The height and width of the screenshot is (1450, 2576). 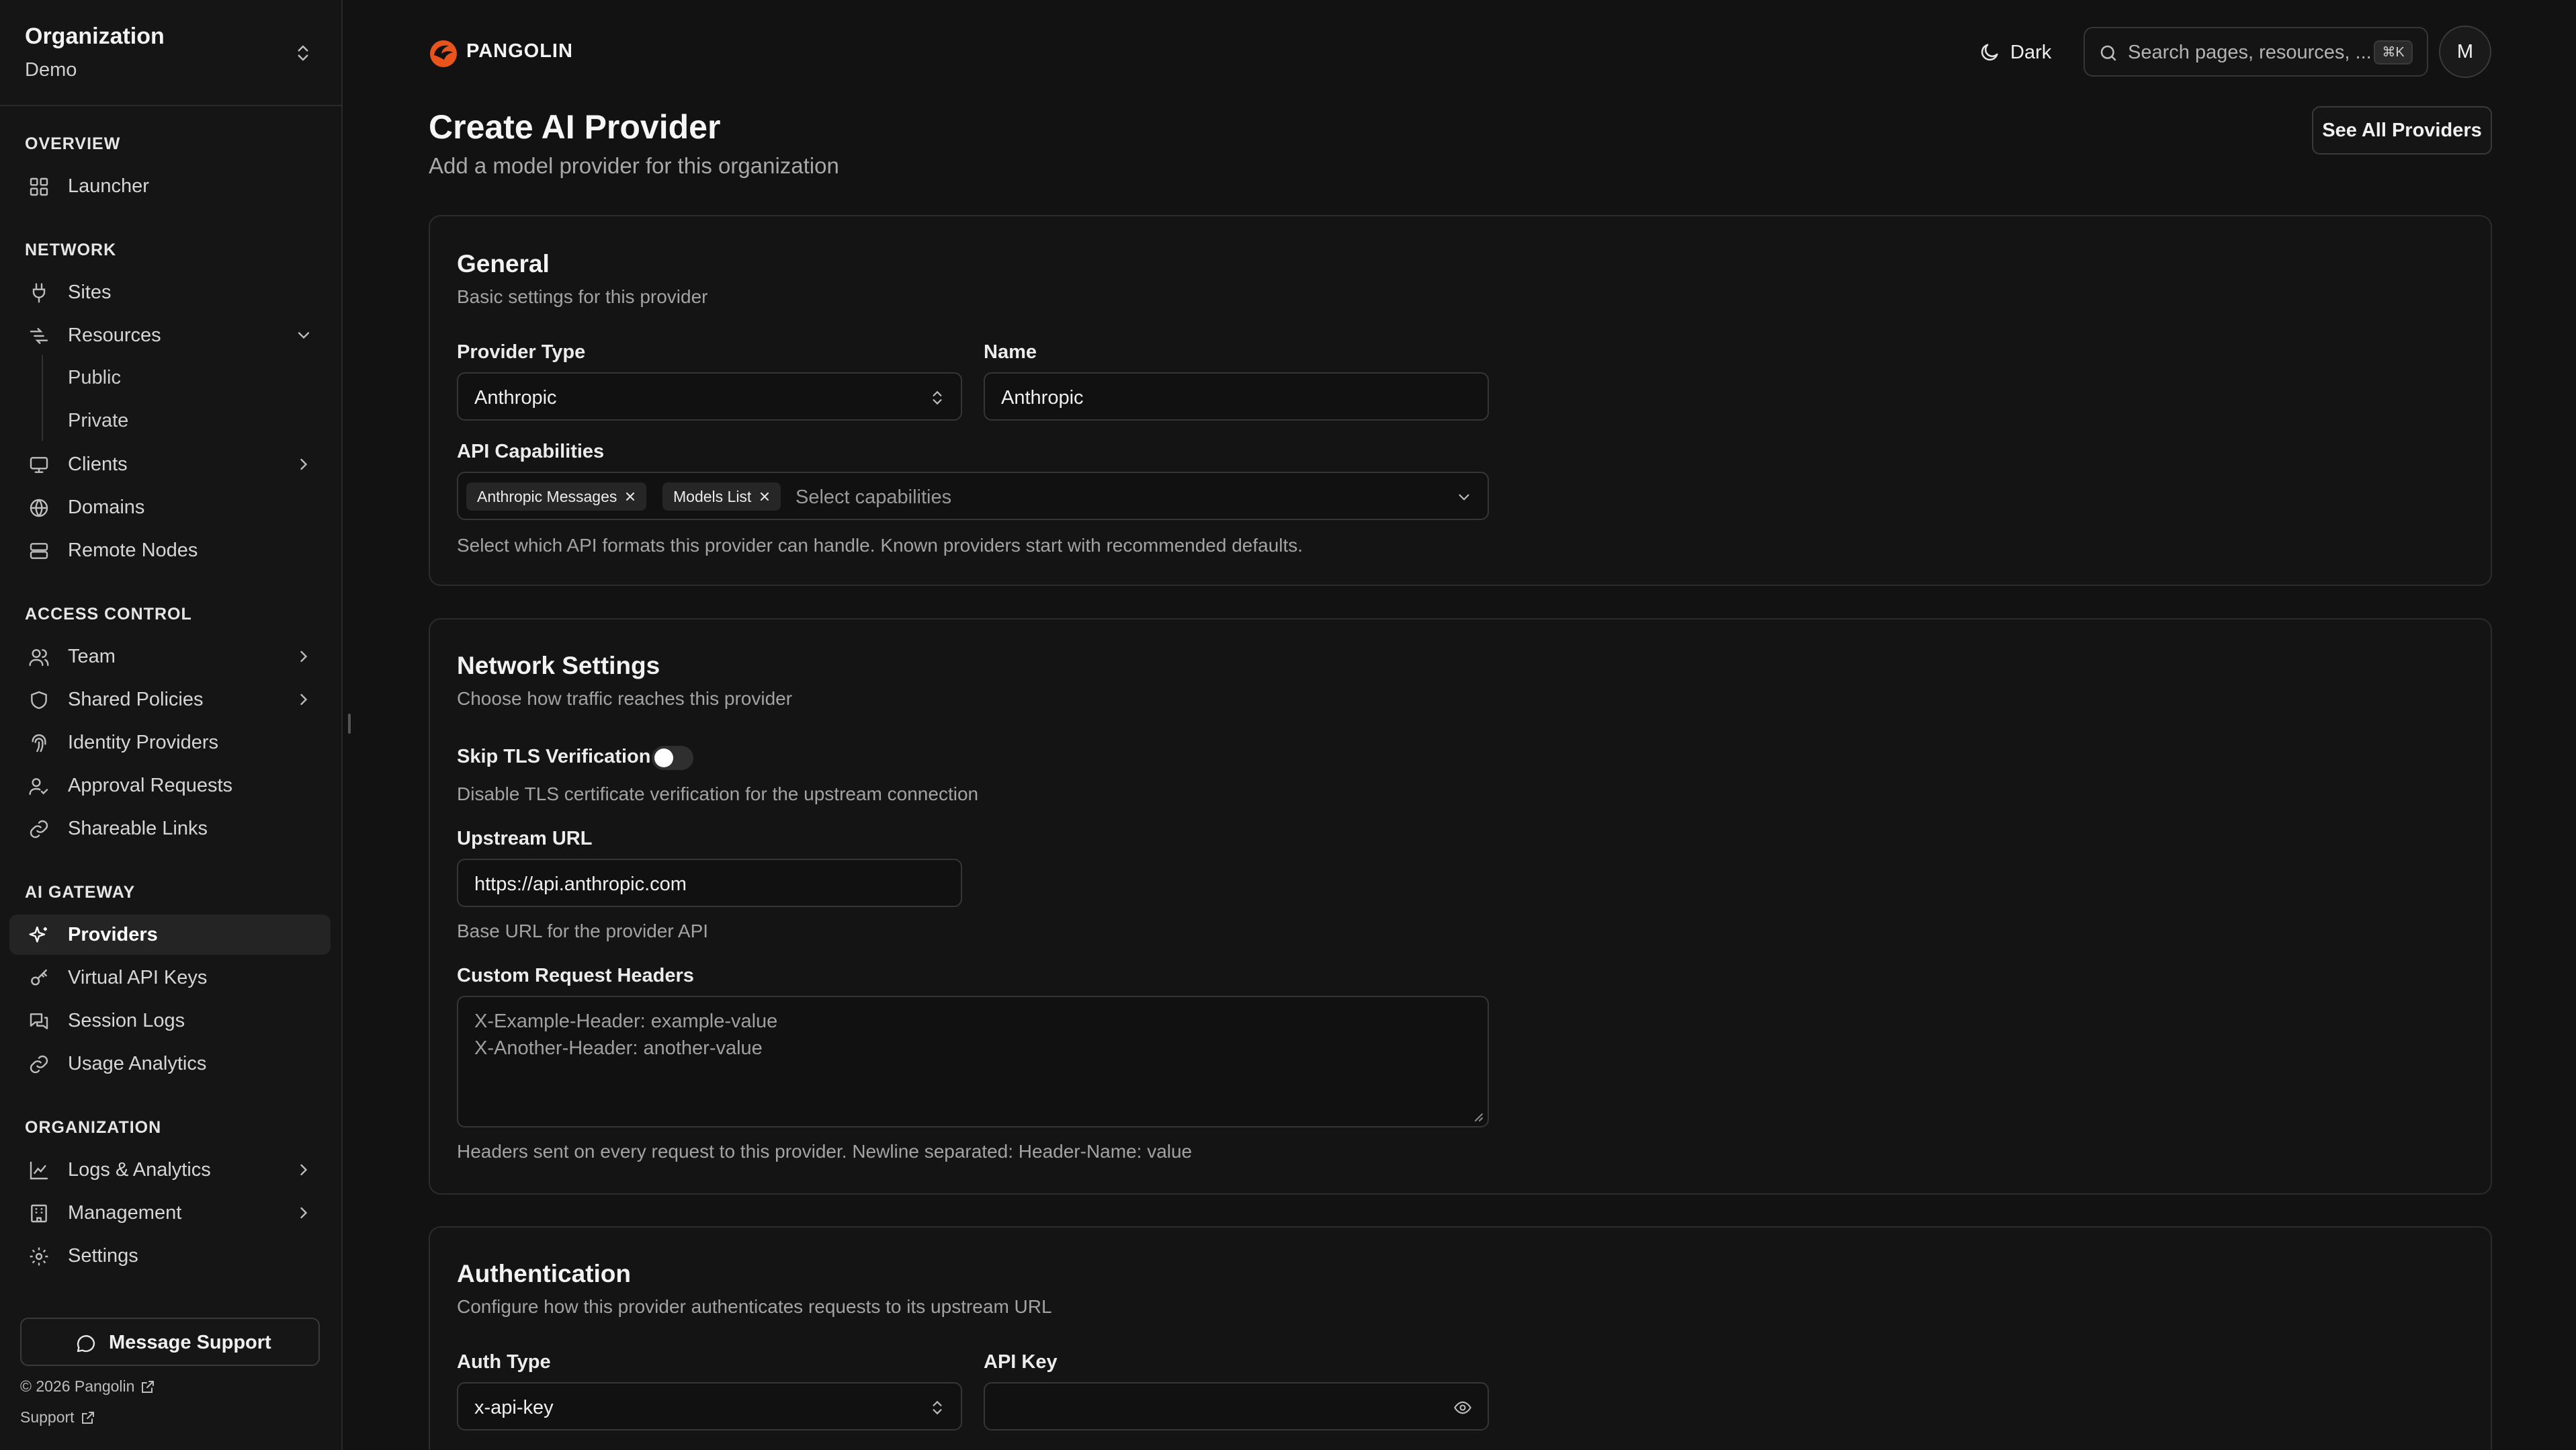 I want to click on sidebar-item-label: Shared Policies, so click(x=136, y=699).